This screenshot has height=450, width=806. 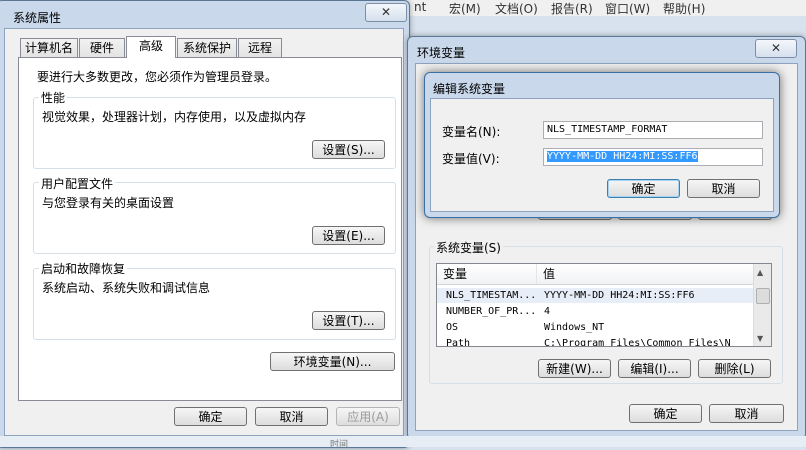 I want to click on edit-dialog-cancel-button: 取消, so click(x=723, y=188).